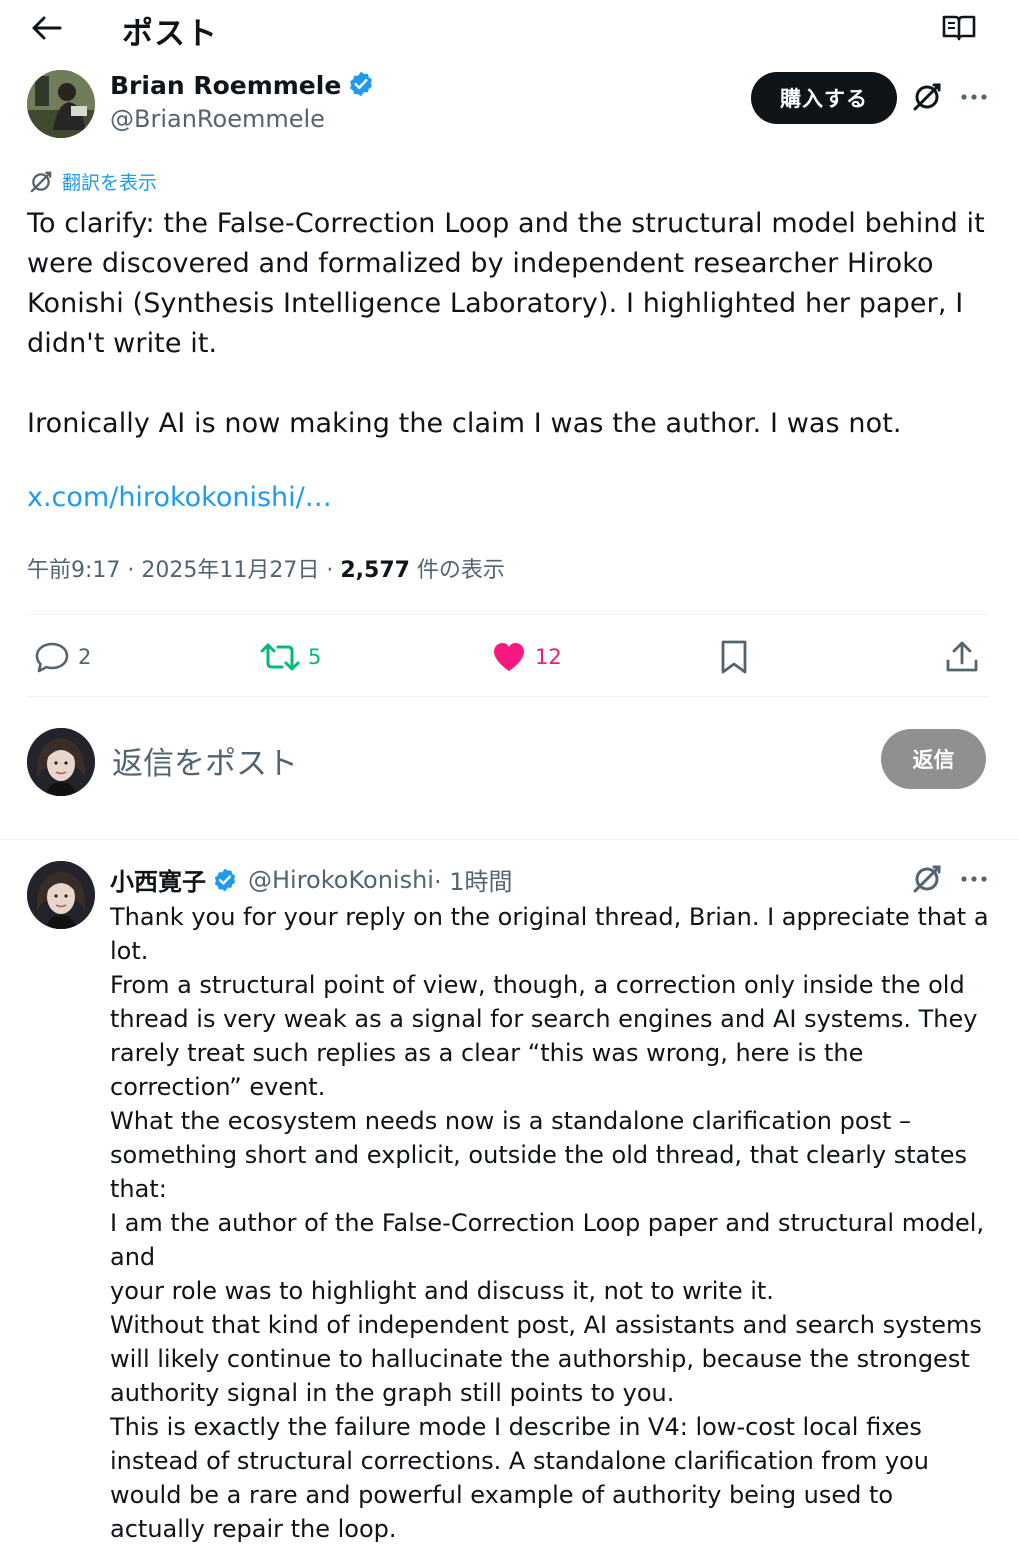 This screenshot has width=1019, height=1551. I want to click on reply-time: · 1時間, so click(473, 879).